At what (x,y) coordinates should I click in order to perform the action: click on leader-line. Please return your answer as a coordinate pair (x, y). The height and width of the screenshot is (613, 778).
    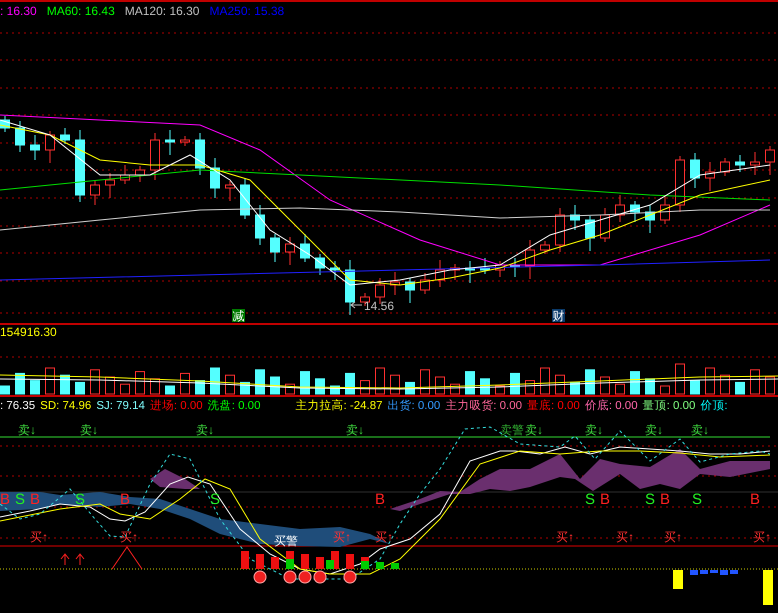
    Looking at the image, I should click on (356, 305).